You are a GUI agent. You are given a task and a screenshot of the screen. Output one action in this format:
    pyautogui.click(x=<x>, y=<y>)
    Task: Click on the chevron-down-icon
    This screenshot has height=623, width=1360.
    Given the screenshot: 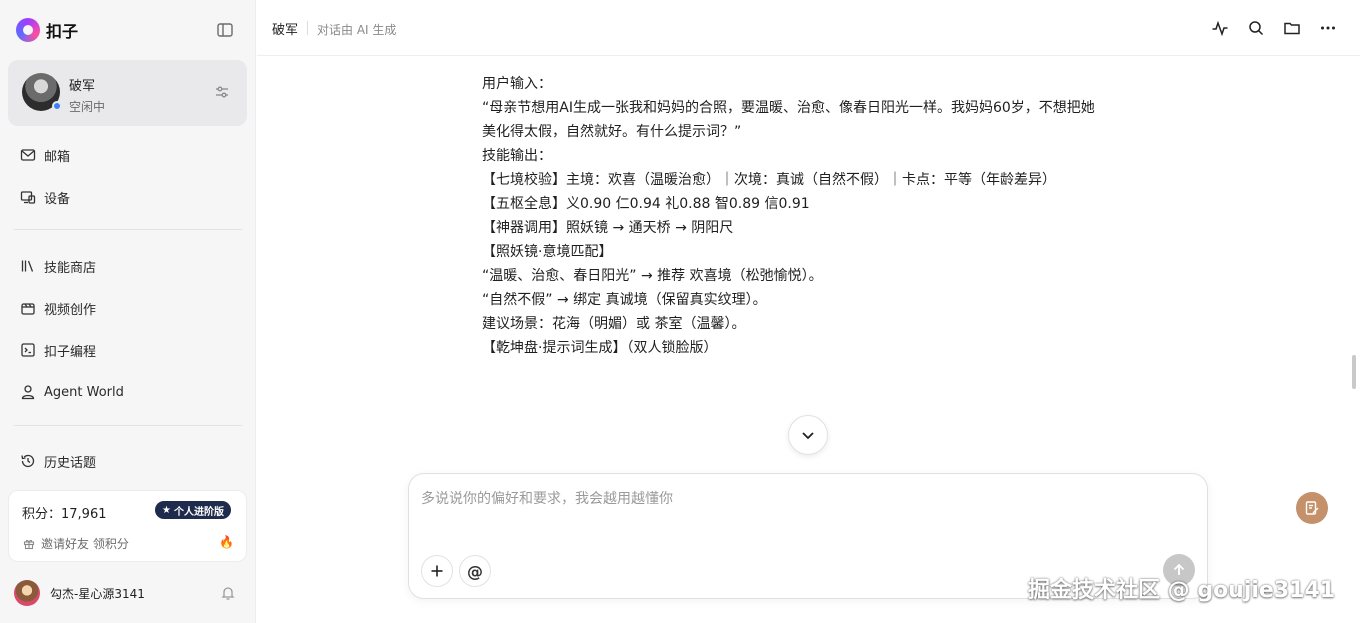 What is the action you would take?
    pyautogui.click(x=808, y=436)
    